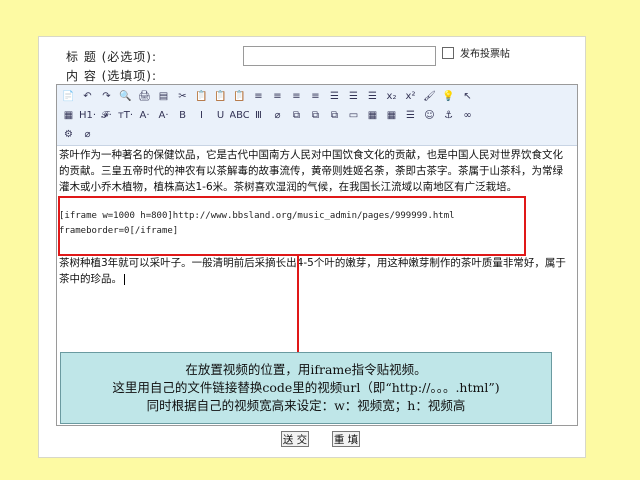 This screenshot has width=640, height=480. What do you see at coordinates (467, 115) in the screenshot?
I see `toolbar-button: ∞` at bounding box center [467, 115].